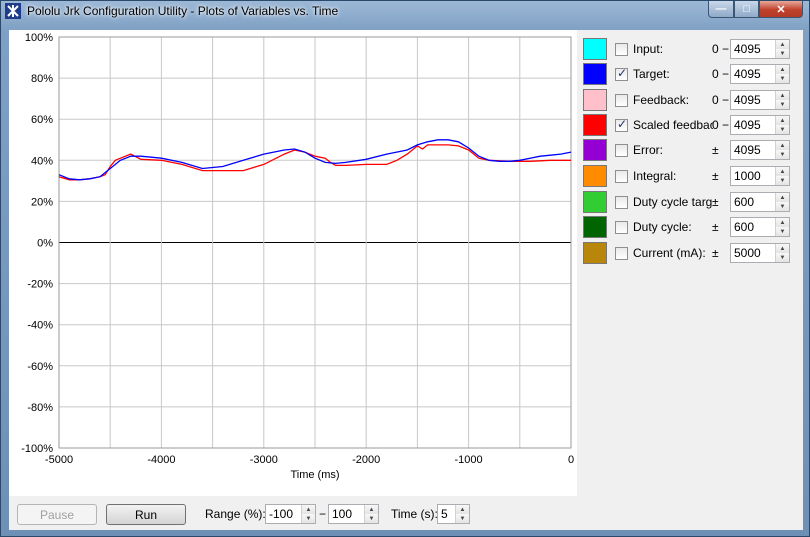  I want to click on x-tick-label: -3000, so click(264, 460).